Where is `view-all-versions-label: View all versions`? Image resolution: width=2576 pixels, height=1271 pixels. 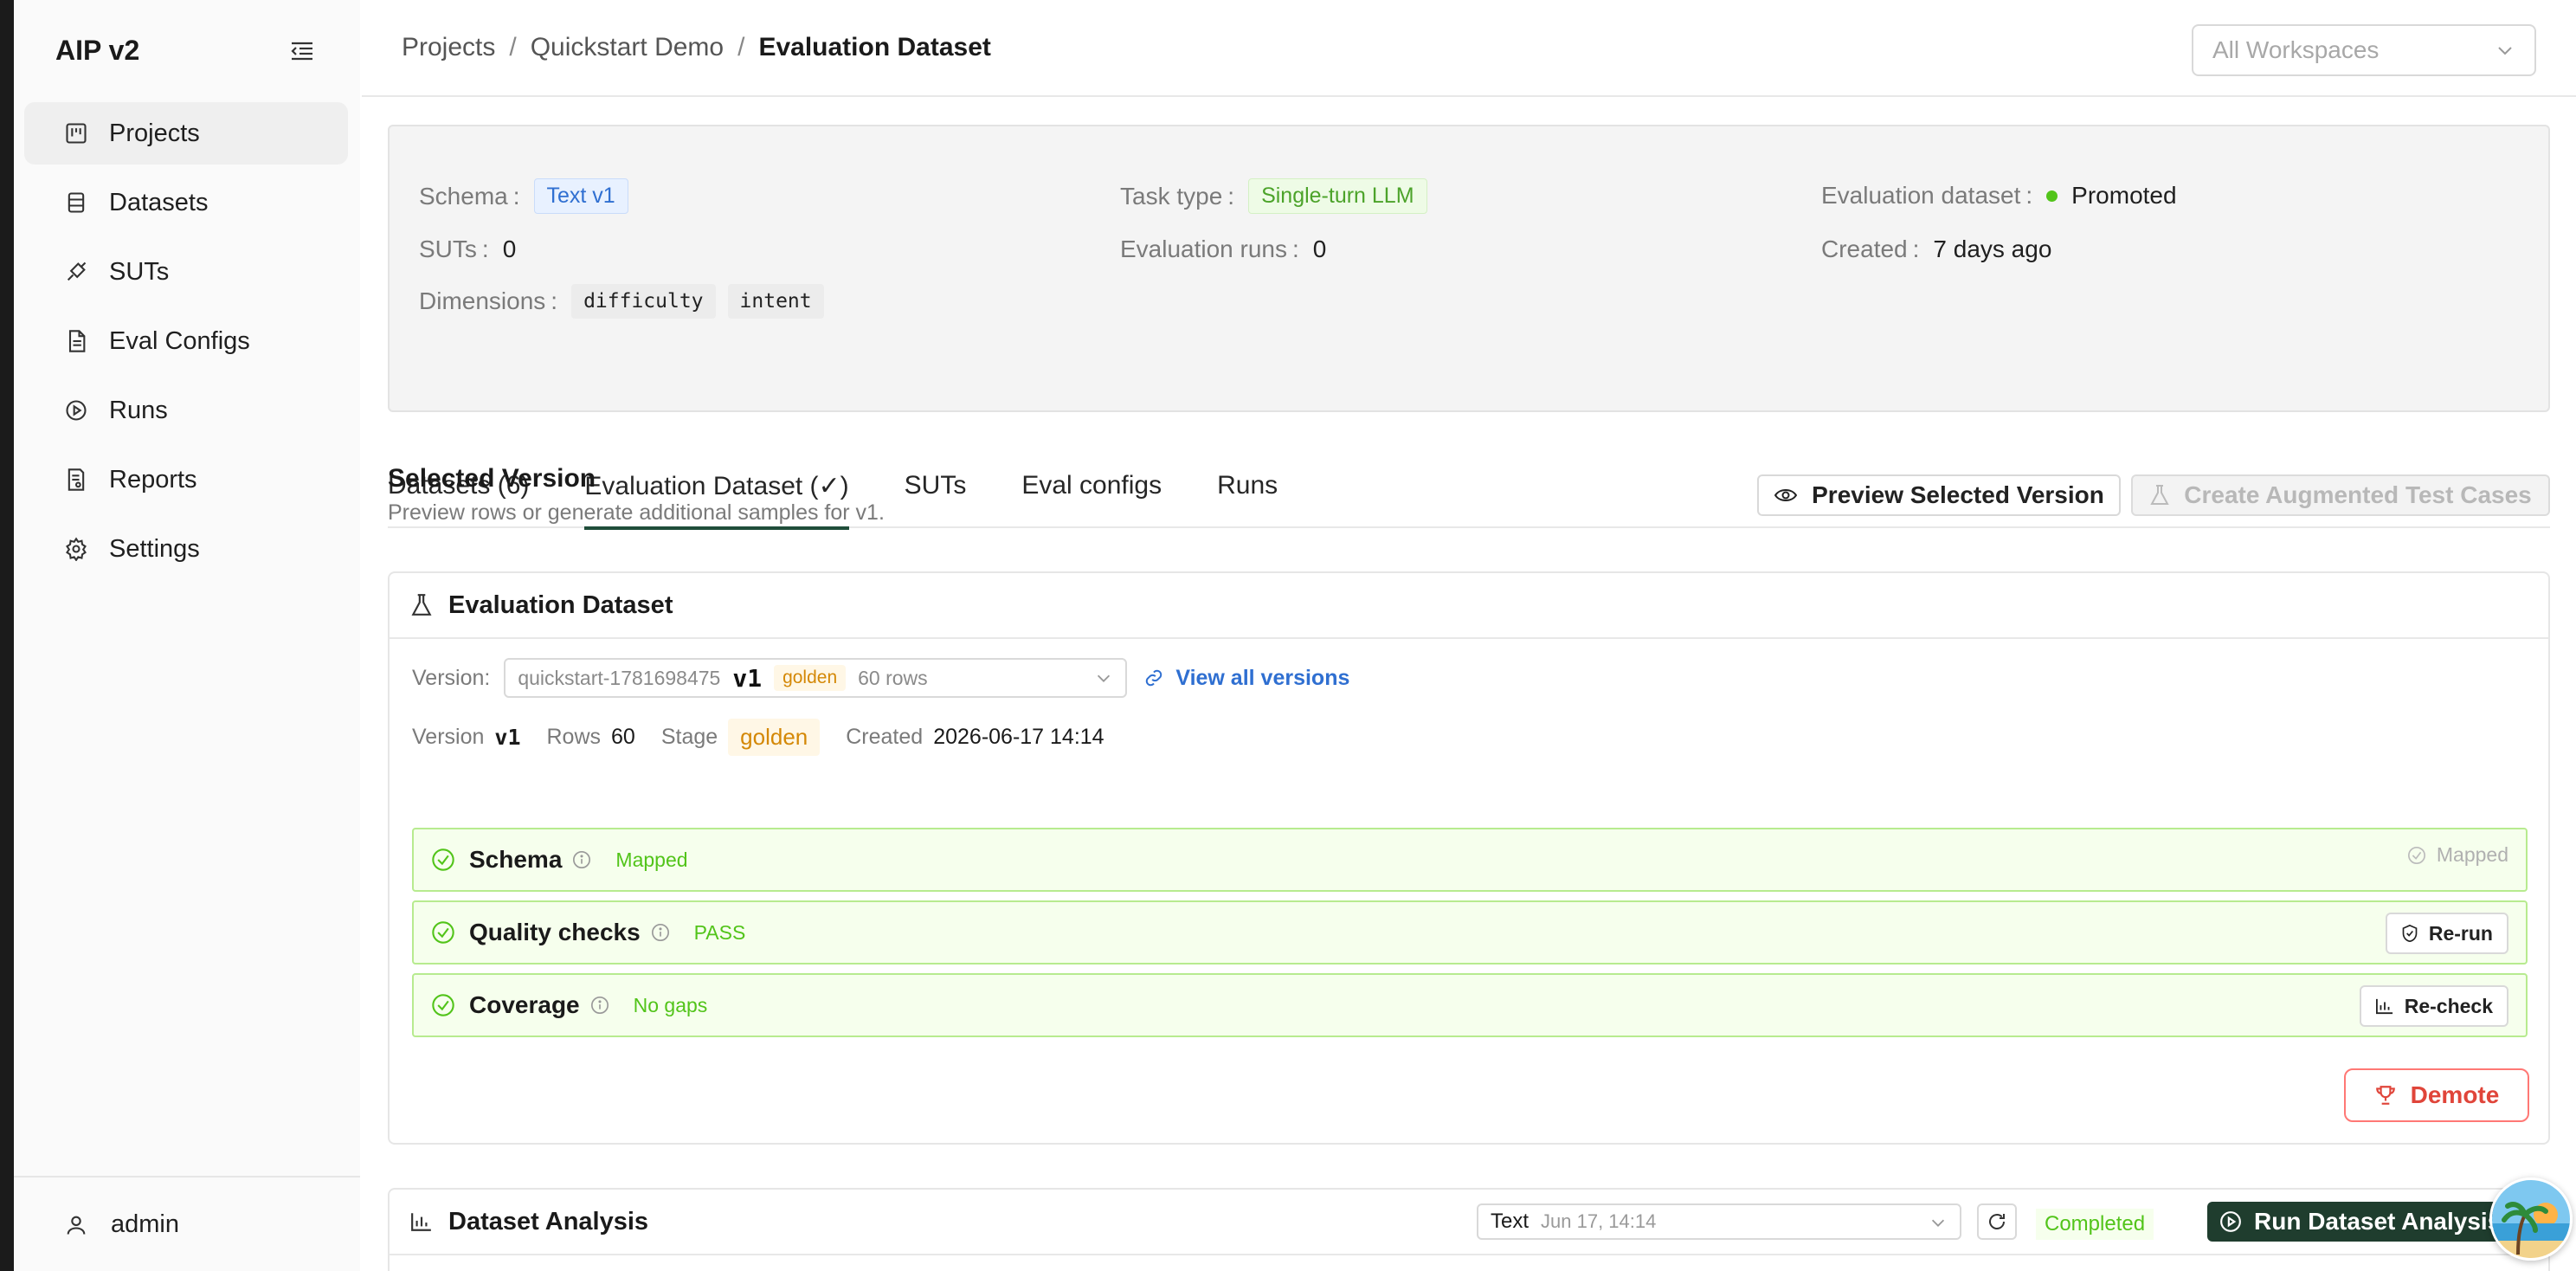
view-all-versions-label: View all versions is located at coordinates (1262, 677).